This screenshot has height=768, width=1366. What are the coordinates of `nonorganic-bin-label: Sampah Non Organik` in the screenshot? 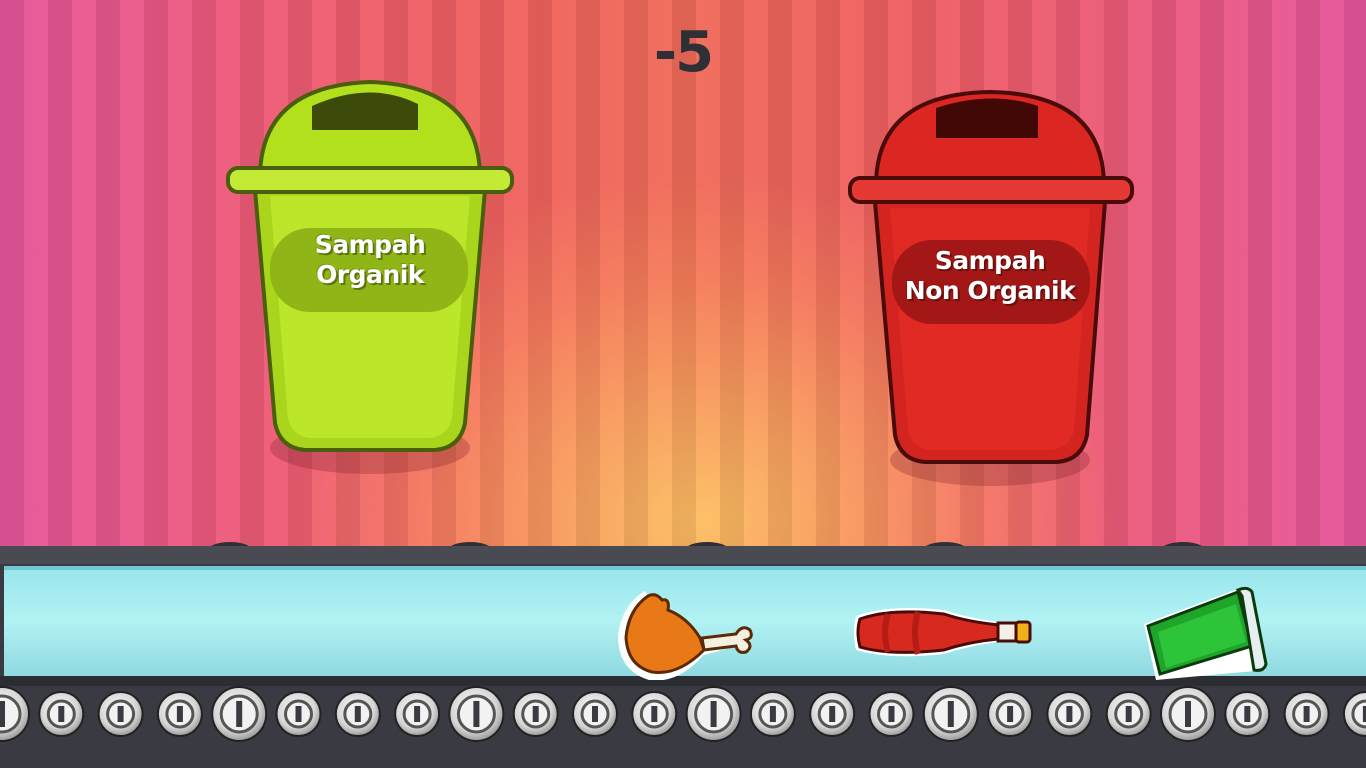 It's located at (990, 276).